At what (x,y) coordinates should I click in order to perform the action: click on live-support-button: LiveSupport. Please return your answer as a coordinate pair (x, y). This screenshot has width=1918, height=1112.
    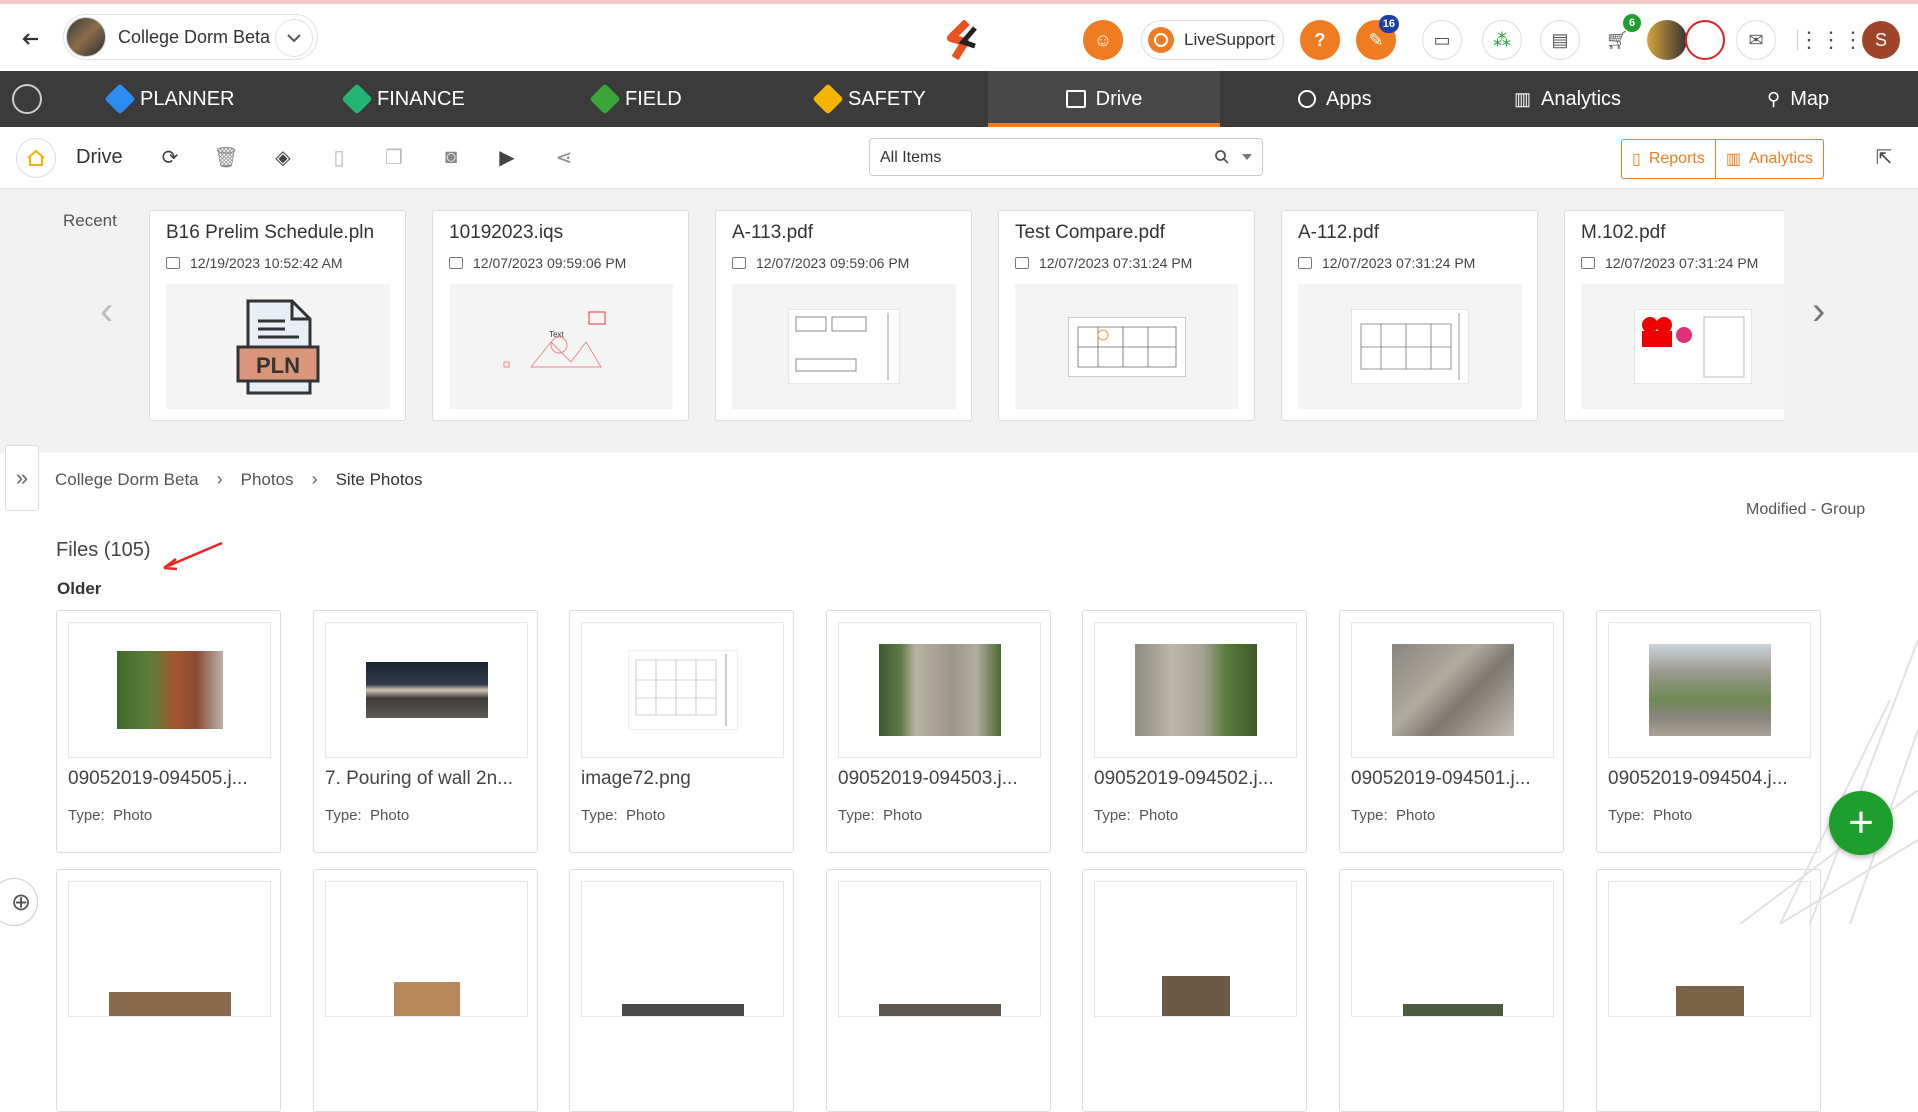
    Looking at the image, I should click on (1212, 40).